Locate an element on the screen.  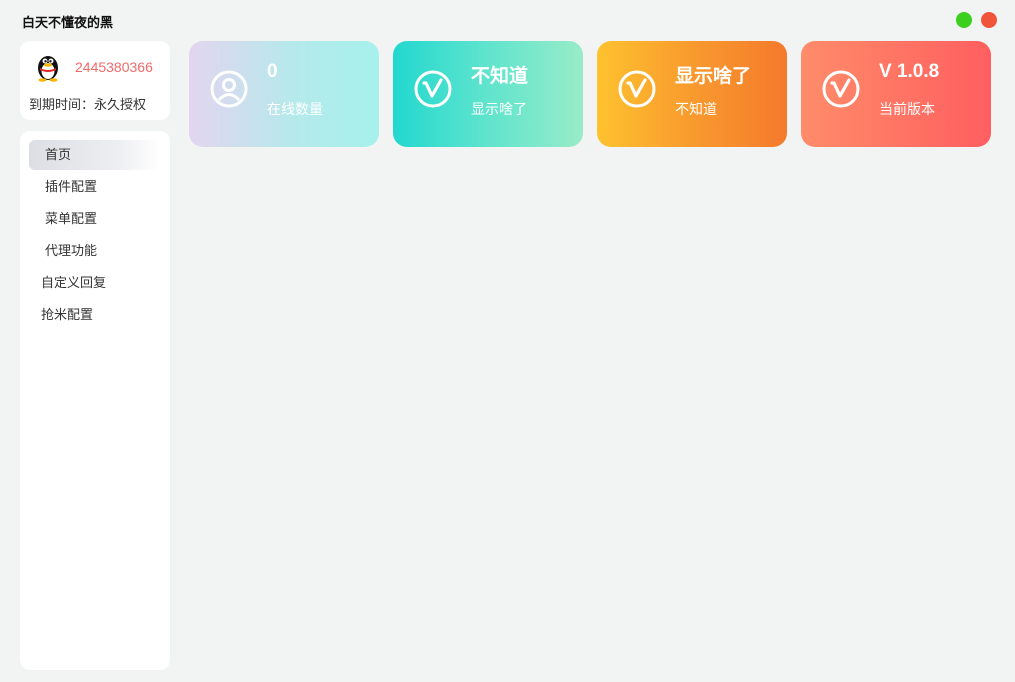
nav-item-plugin-config: 插件配置 is located at coordinates (71, 187).